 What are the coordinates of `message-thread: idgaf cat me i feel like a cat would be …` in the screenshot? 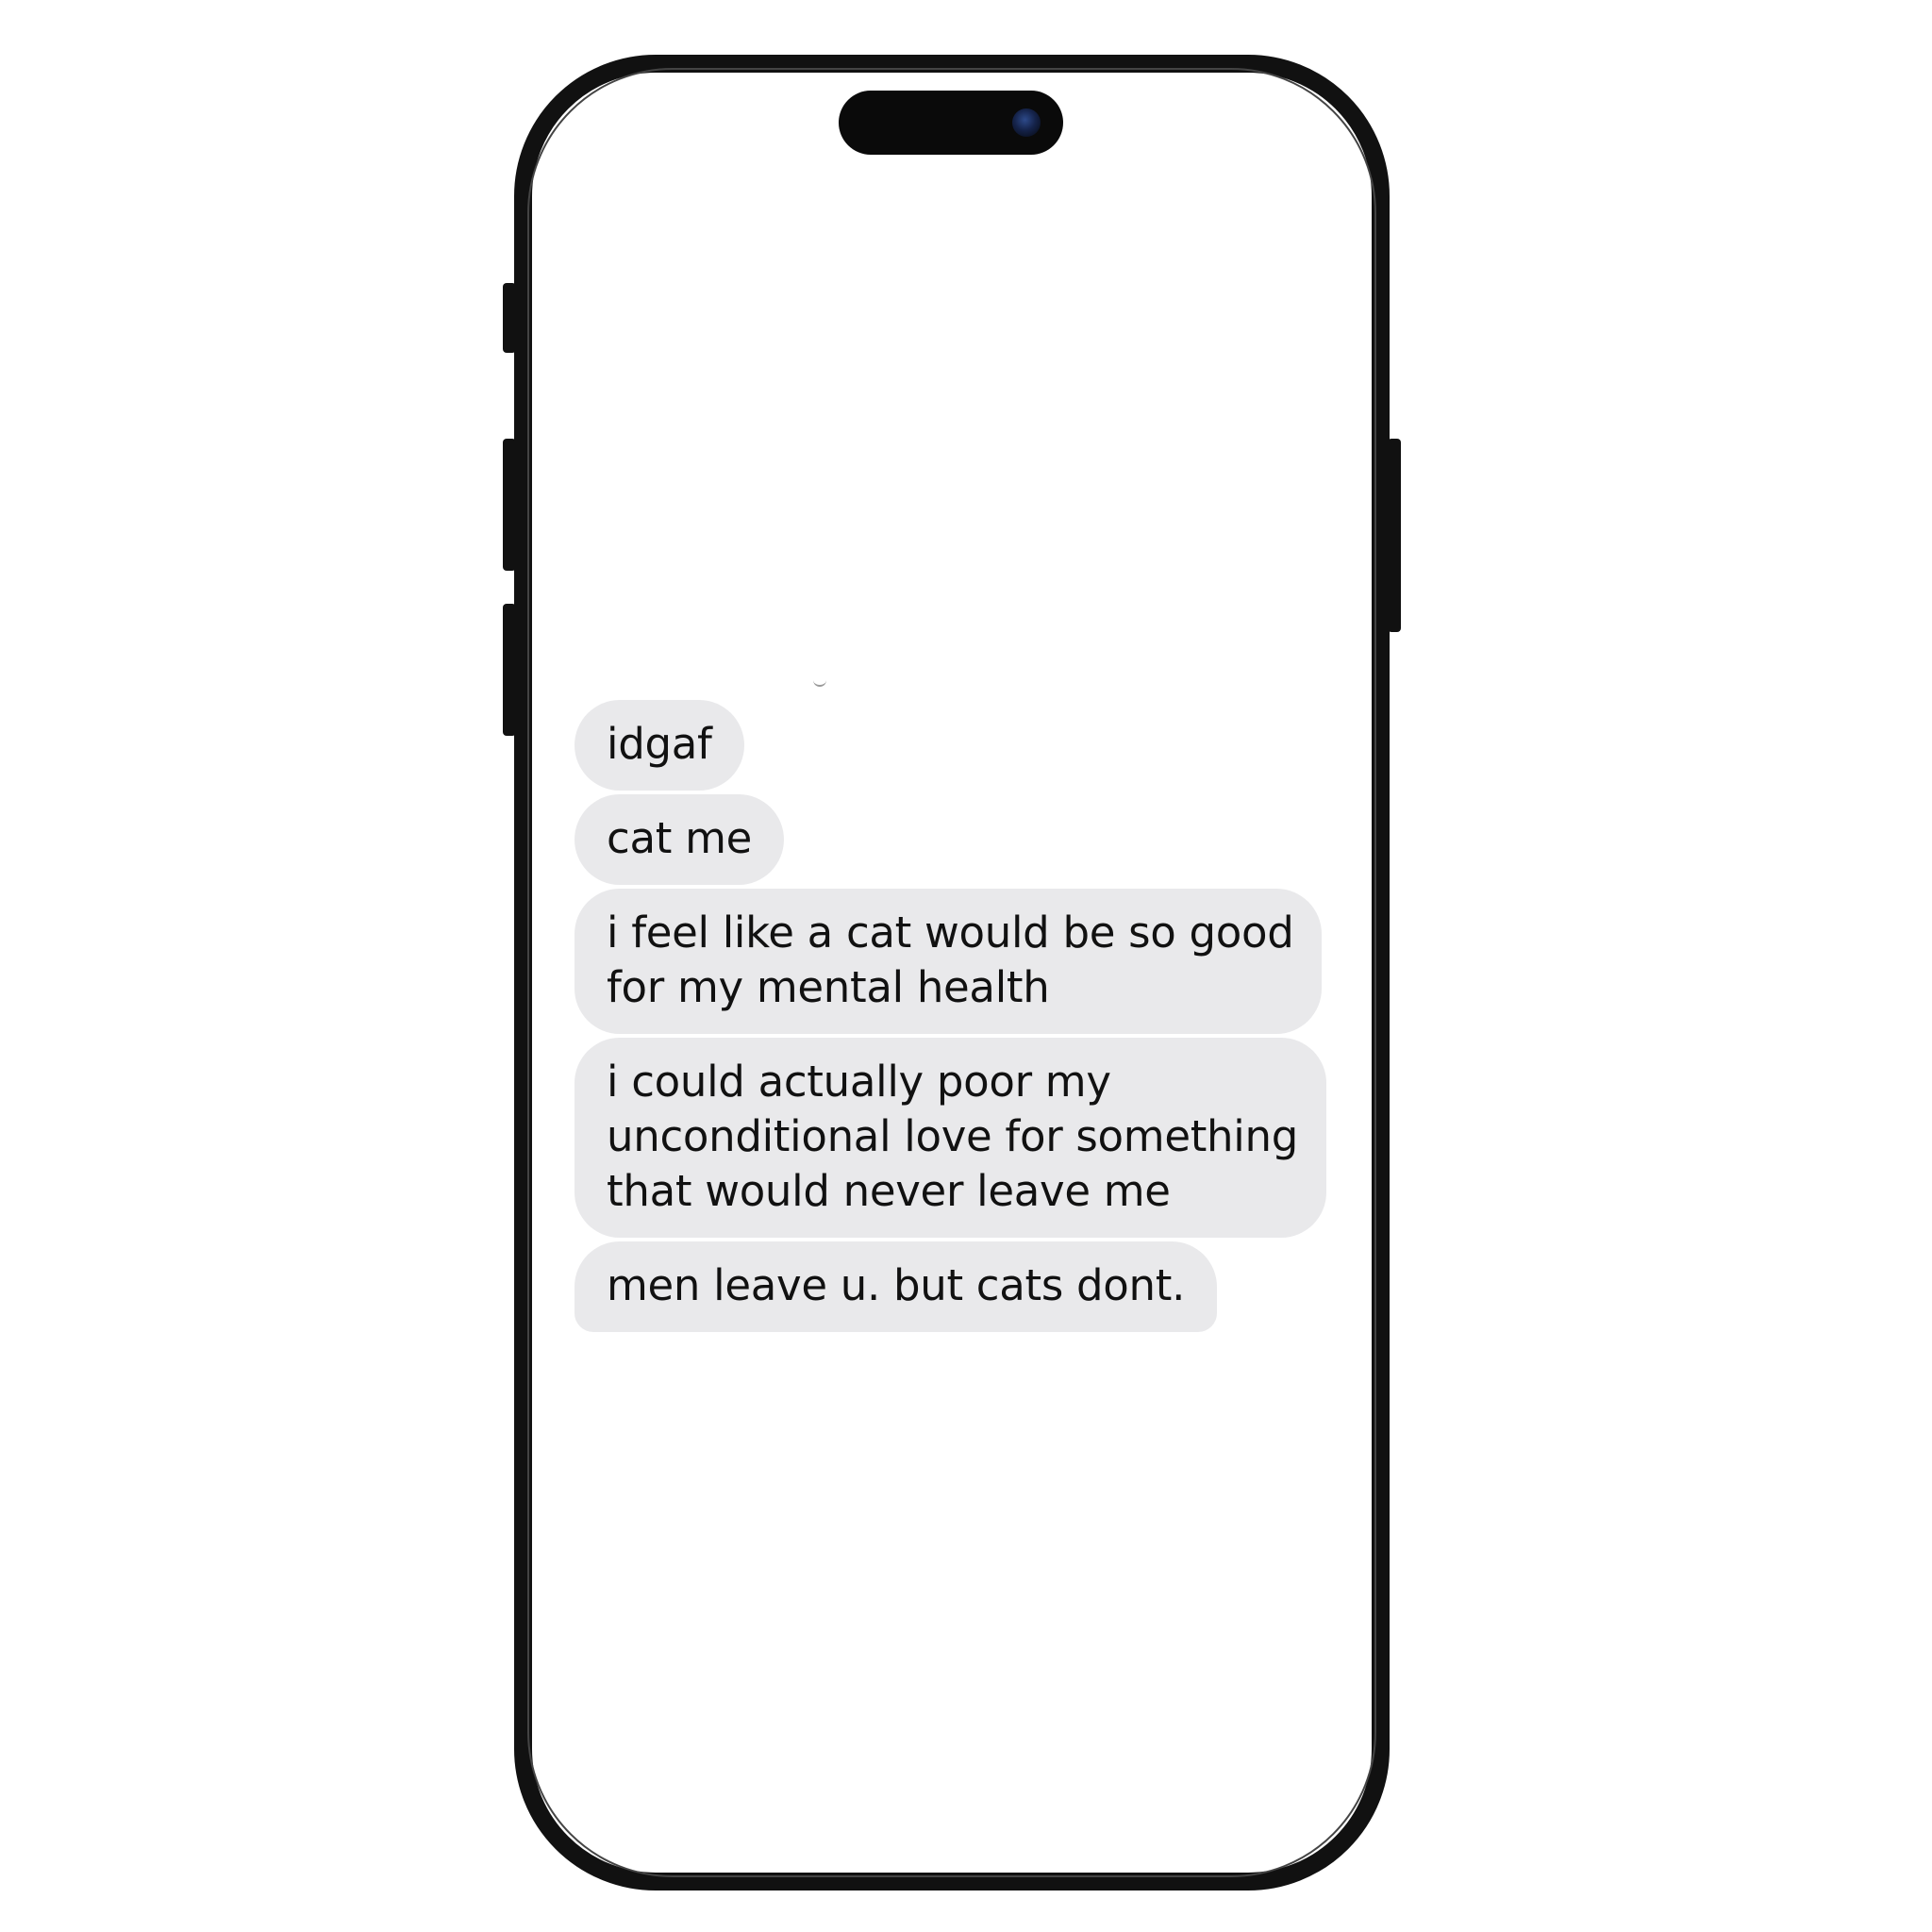 It's located at (951, 1018).